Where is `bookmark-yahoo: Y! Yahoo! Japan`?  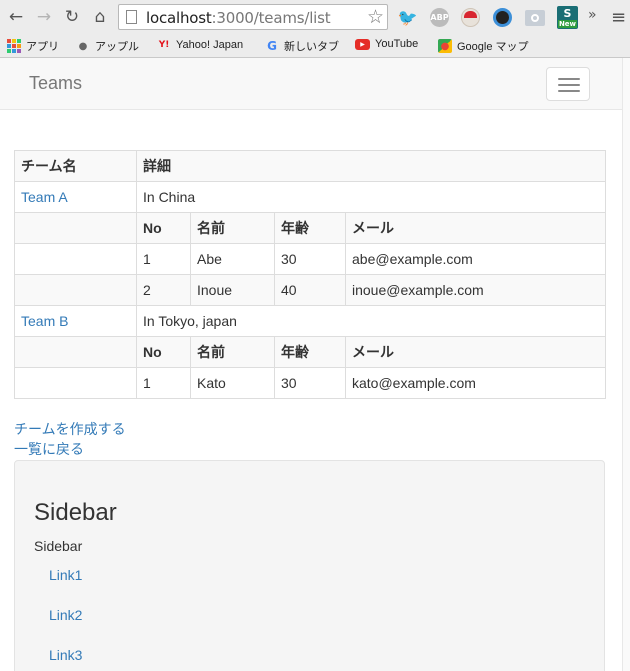
bookmark-yahoo: Y! Yahoo! Japan is located at coordinates (200, 45).